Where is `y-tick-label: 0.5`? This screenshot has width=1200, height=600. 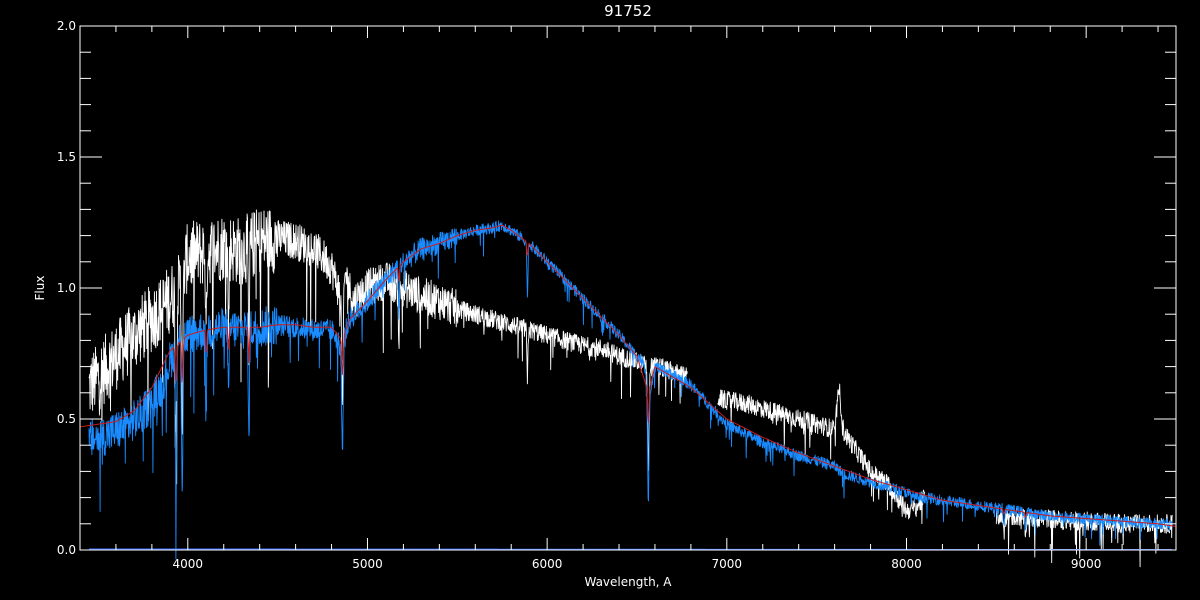 y-tick-label: 0.5 is located at coordinates (66, 419).